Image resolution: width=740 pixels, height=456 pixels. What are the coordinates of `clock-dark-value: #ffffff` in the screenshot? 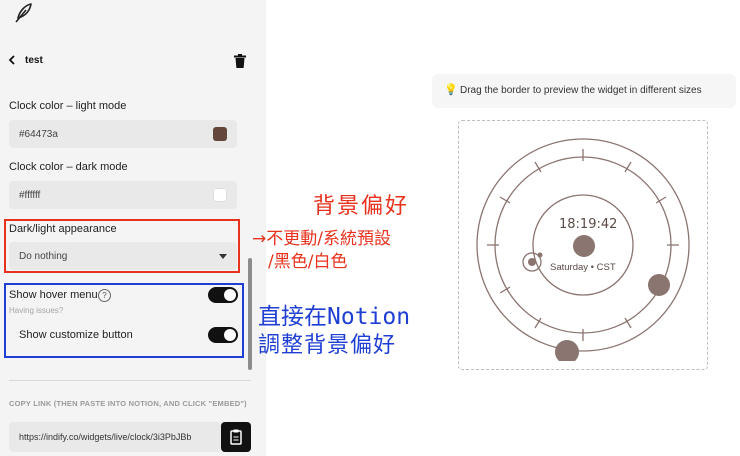 It's located at (30, 195).